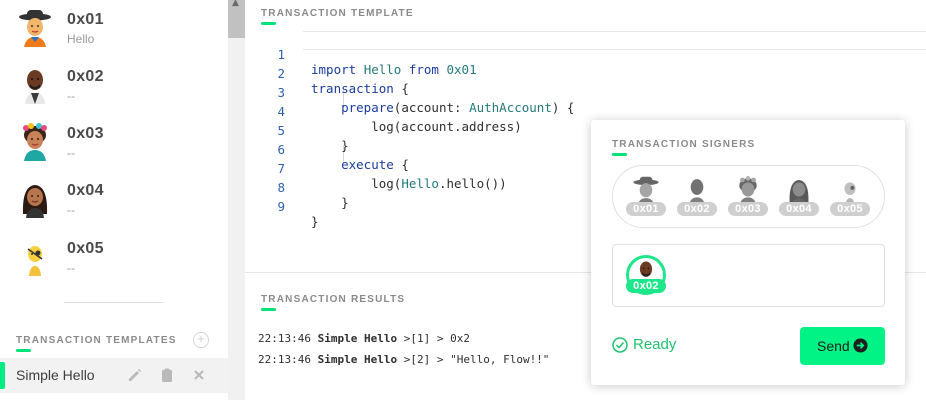 The height and width of the screenshot is (400, 926). I want to click on code-line: 3 prepare(account: AuthAccount) {, so click(585, 92).